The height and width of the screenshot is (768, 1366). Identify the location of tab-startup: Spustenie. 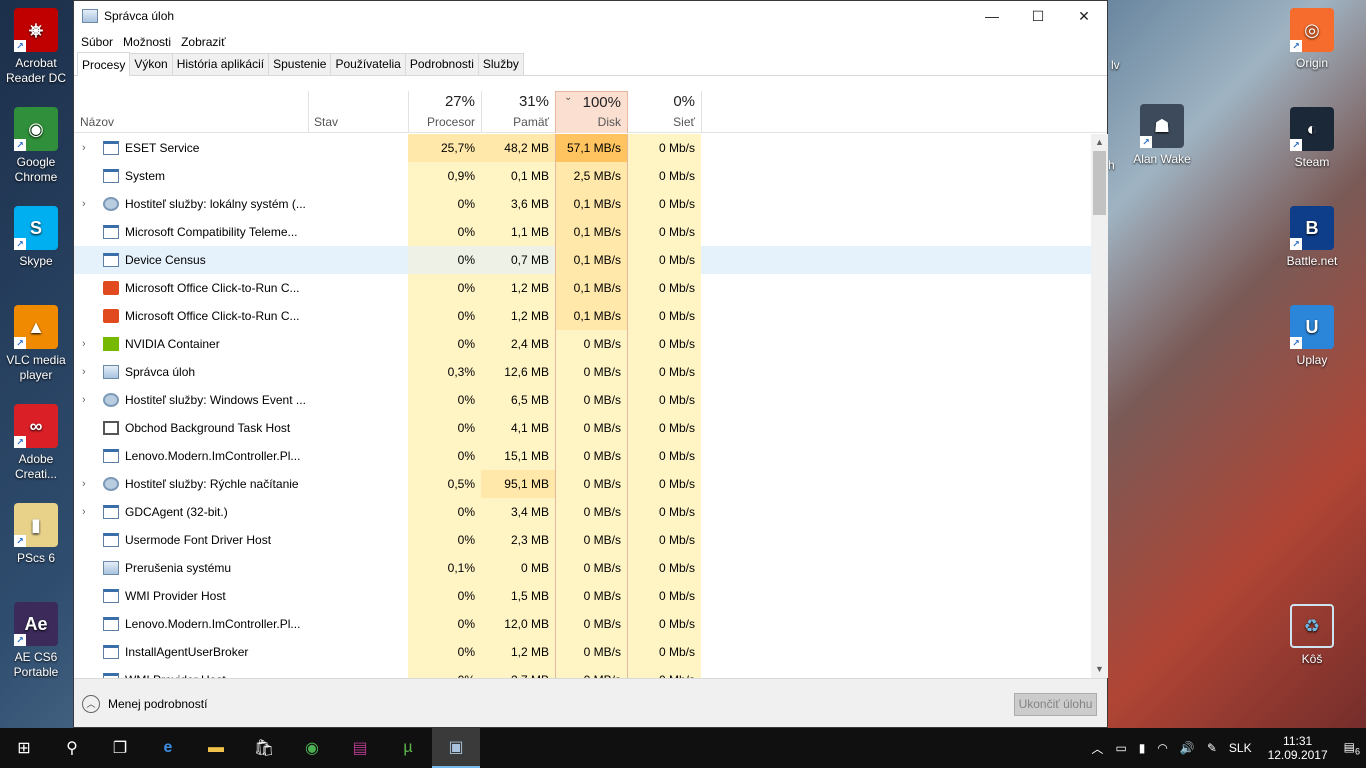
(300, 64).